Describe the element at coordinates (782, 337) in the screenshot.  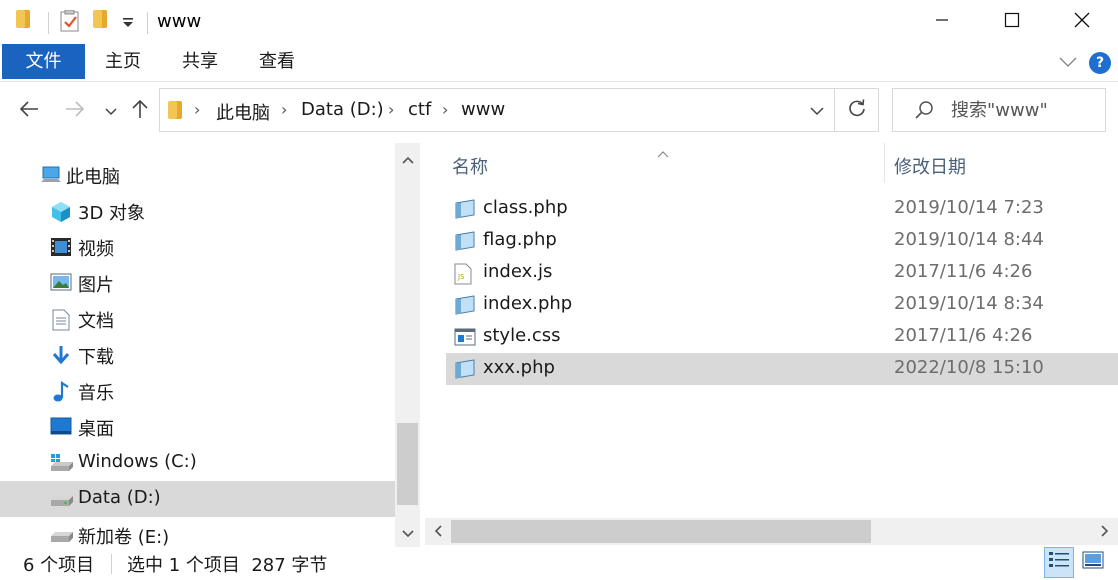
I see `file-row: style.css 2017/11/6 4:26` at that location.